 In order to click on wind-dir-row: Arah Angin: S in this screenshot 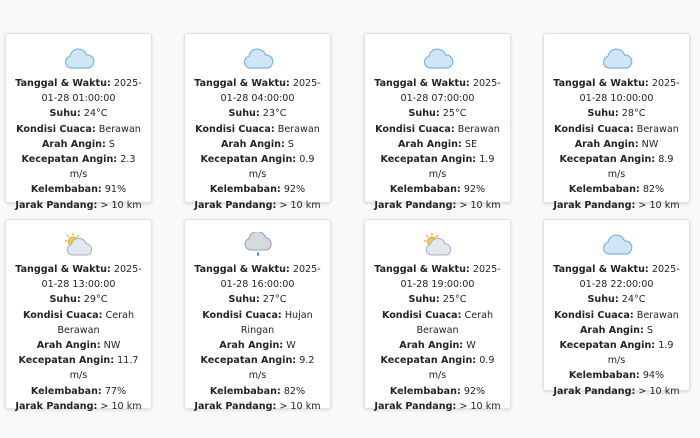, I will do `click(78, 144)`.